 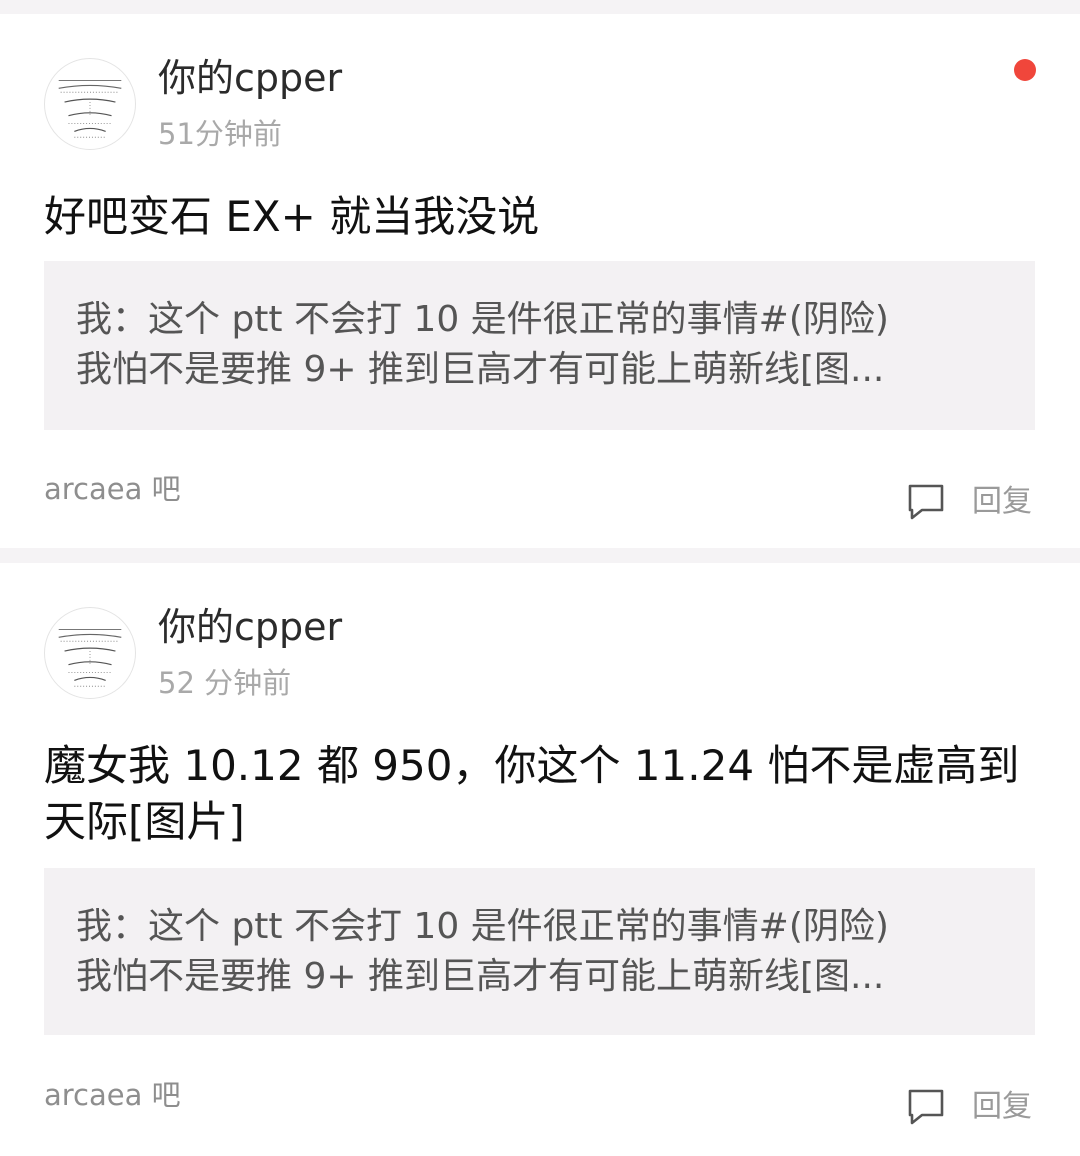 I want to click on post-title: 魔女我 10.12 都 950，你这个 11.24 怕不是虚高到天际[图片], so click(x=534, y=794).